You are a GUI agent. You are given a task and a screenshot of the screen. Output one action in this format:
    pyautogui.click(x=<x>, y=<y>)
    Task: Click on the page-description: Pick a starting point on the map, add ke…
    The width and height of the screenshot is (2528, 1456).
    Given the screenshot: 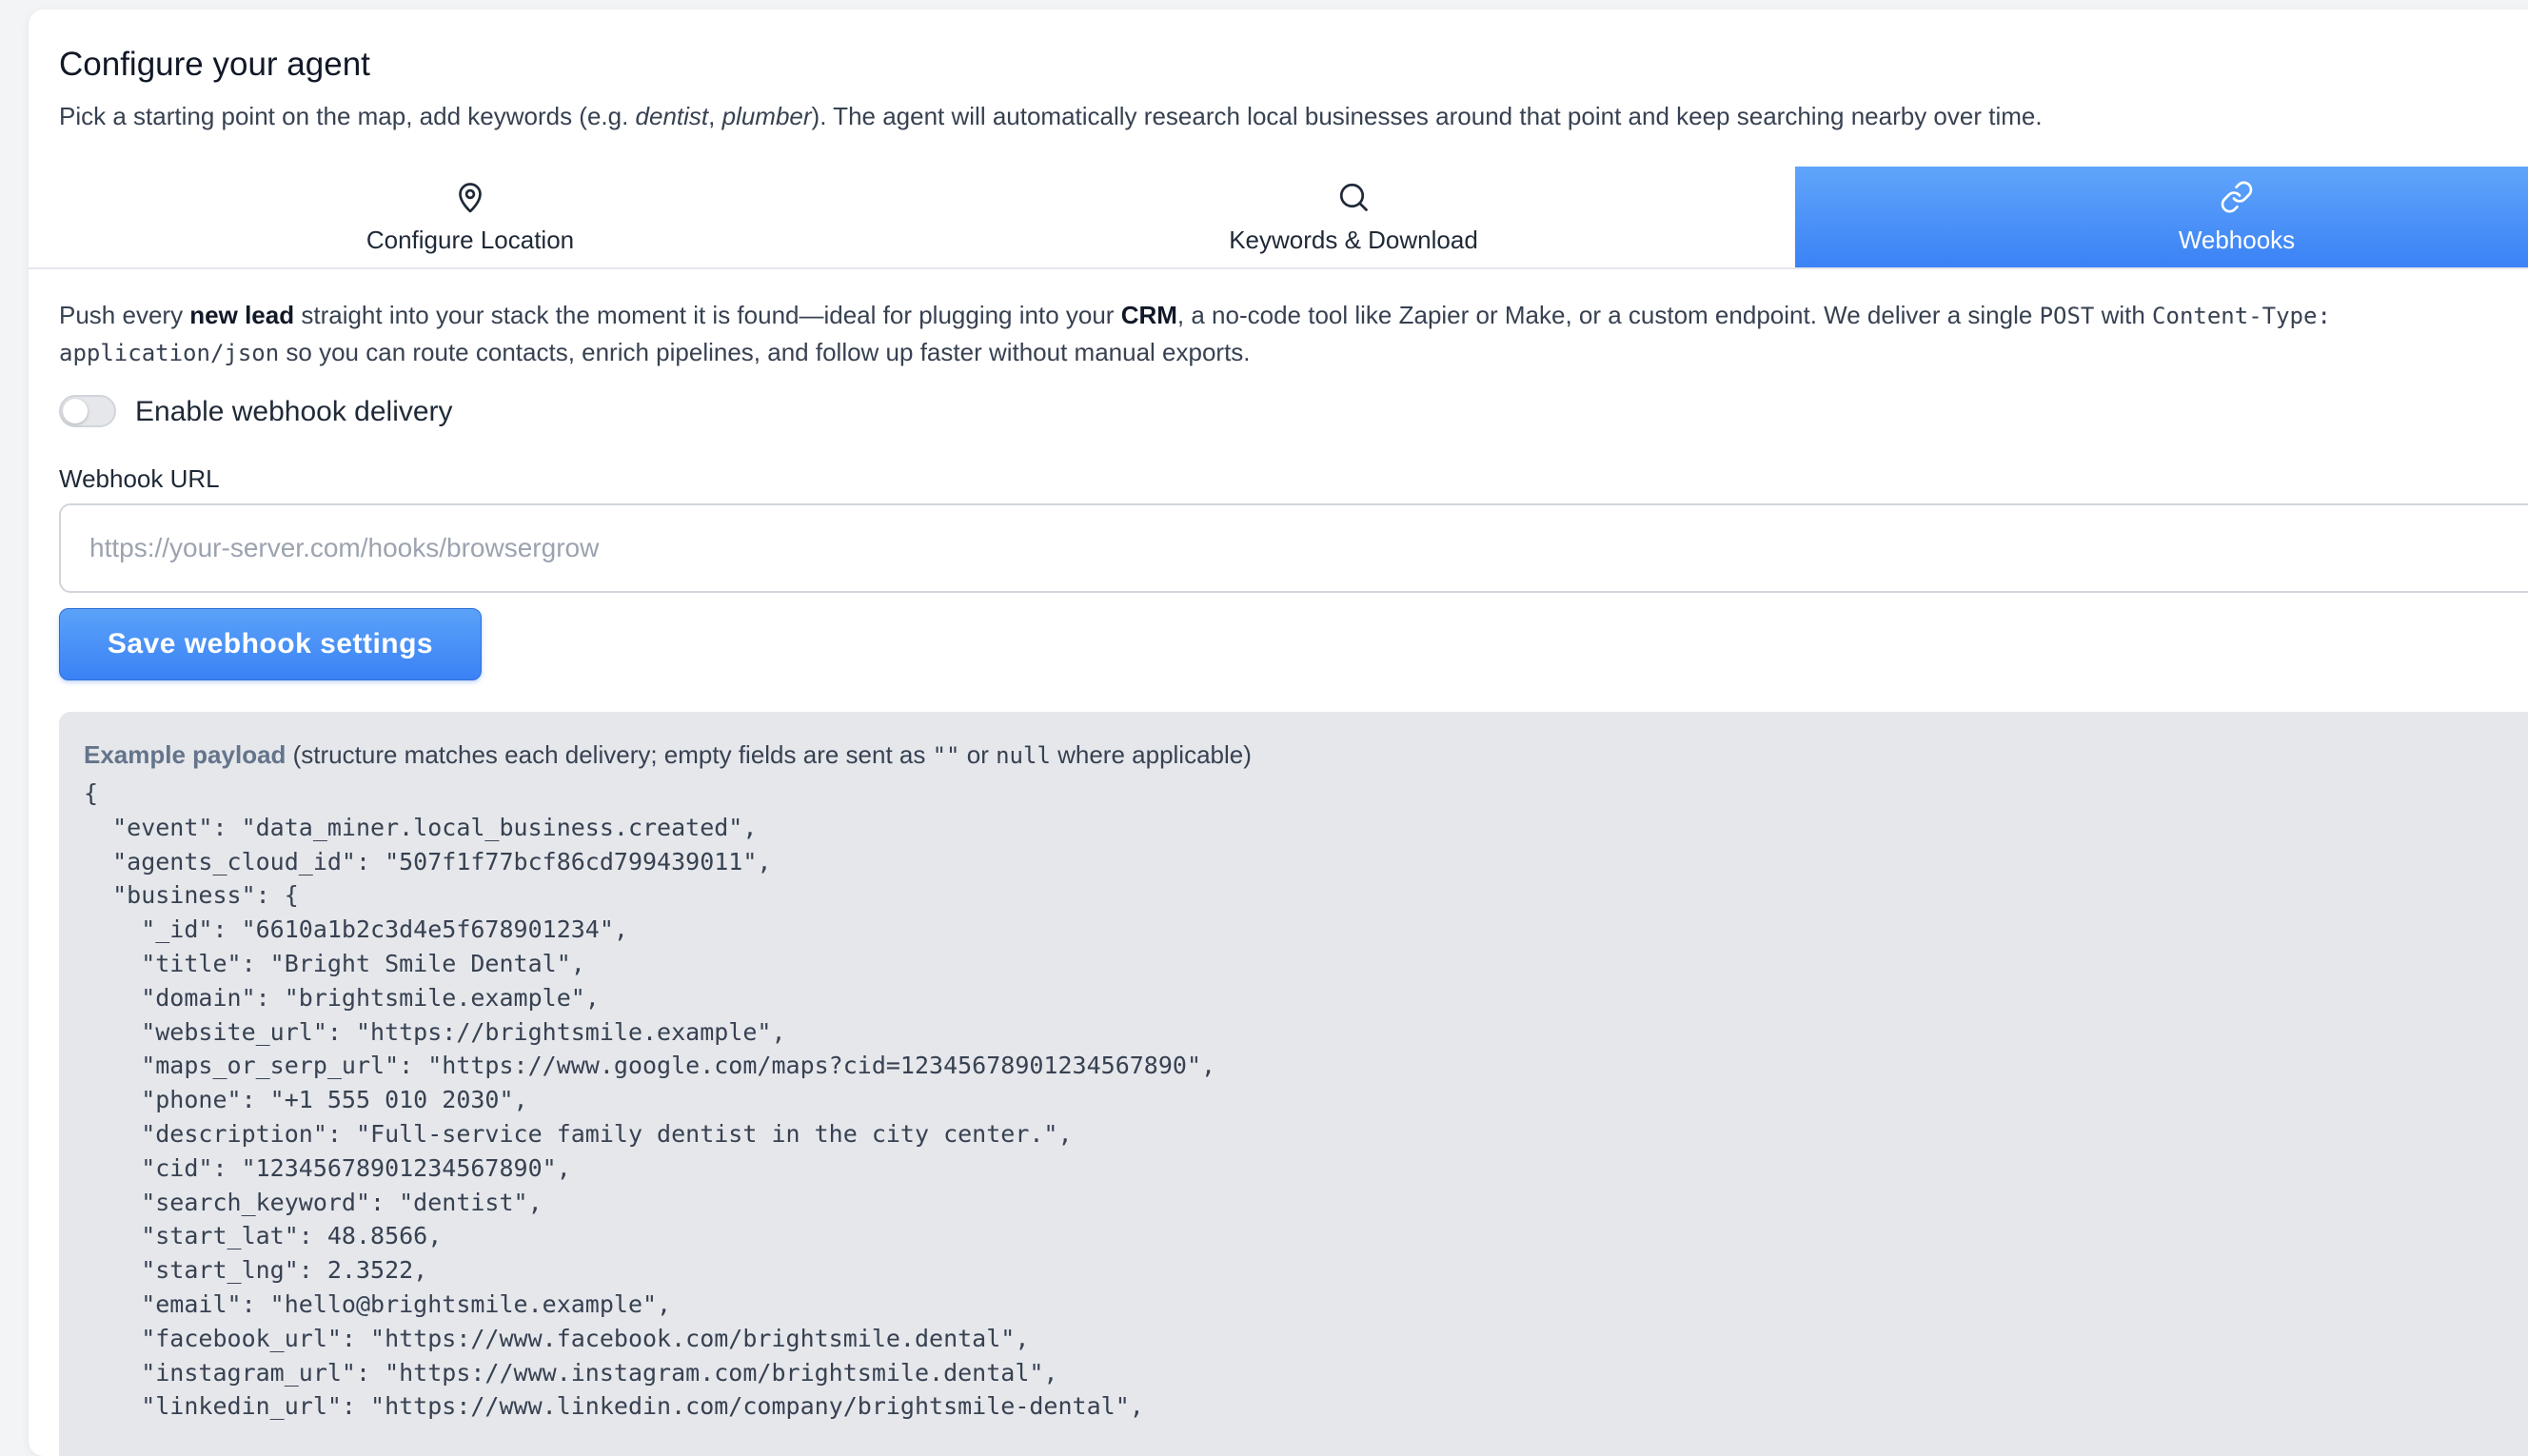 What is the action you would take?
    pyautogui.click(x=1293, y=116)
    